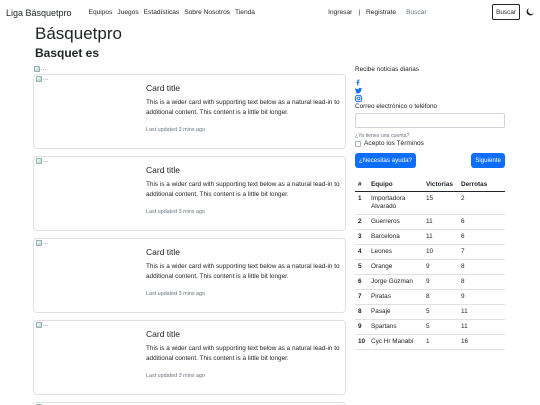  What do you see at coordinates (481, 342) in the screenshot?
I see `team-losses: 16` at bounding box center [481, 342].